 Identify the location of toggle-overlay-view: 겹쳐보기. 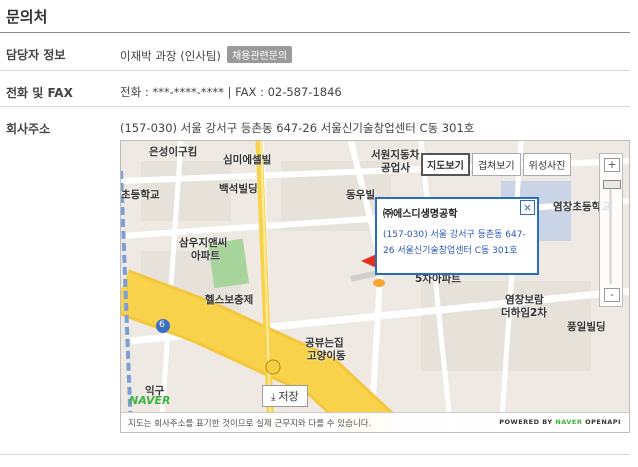
(496, 164).